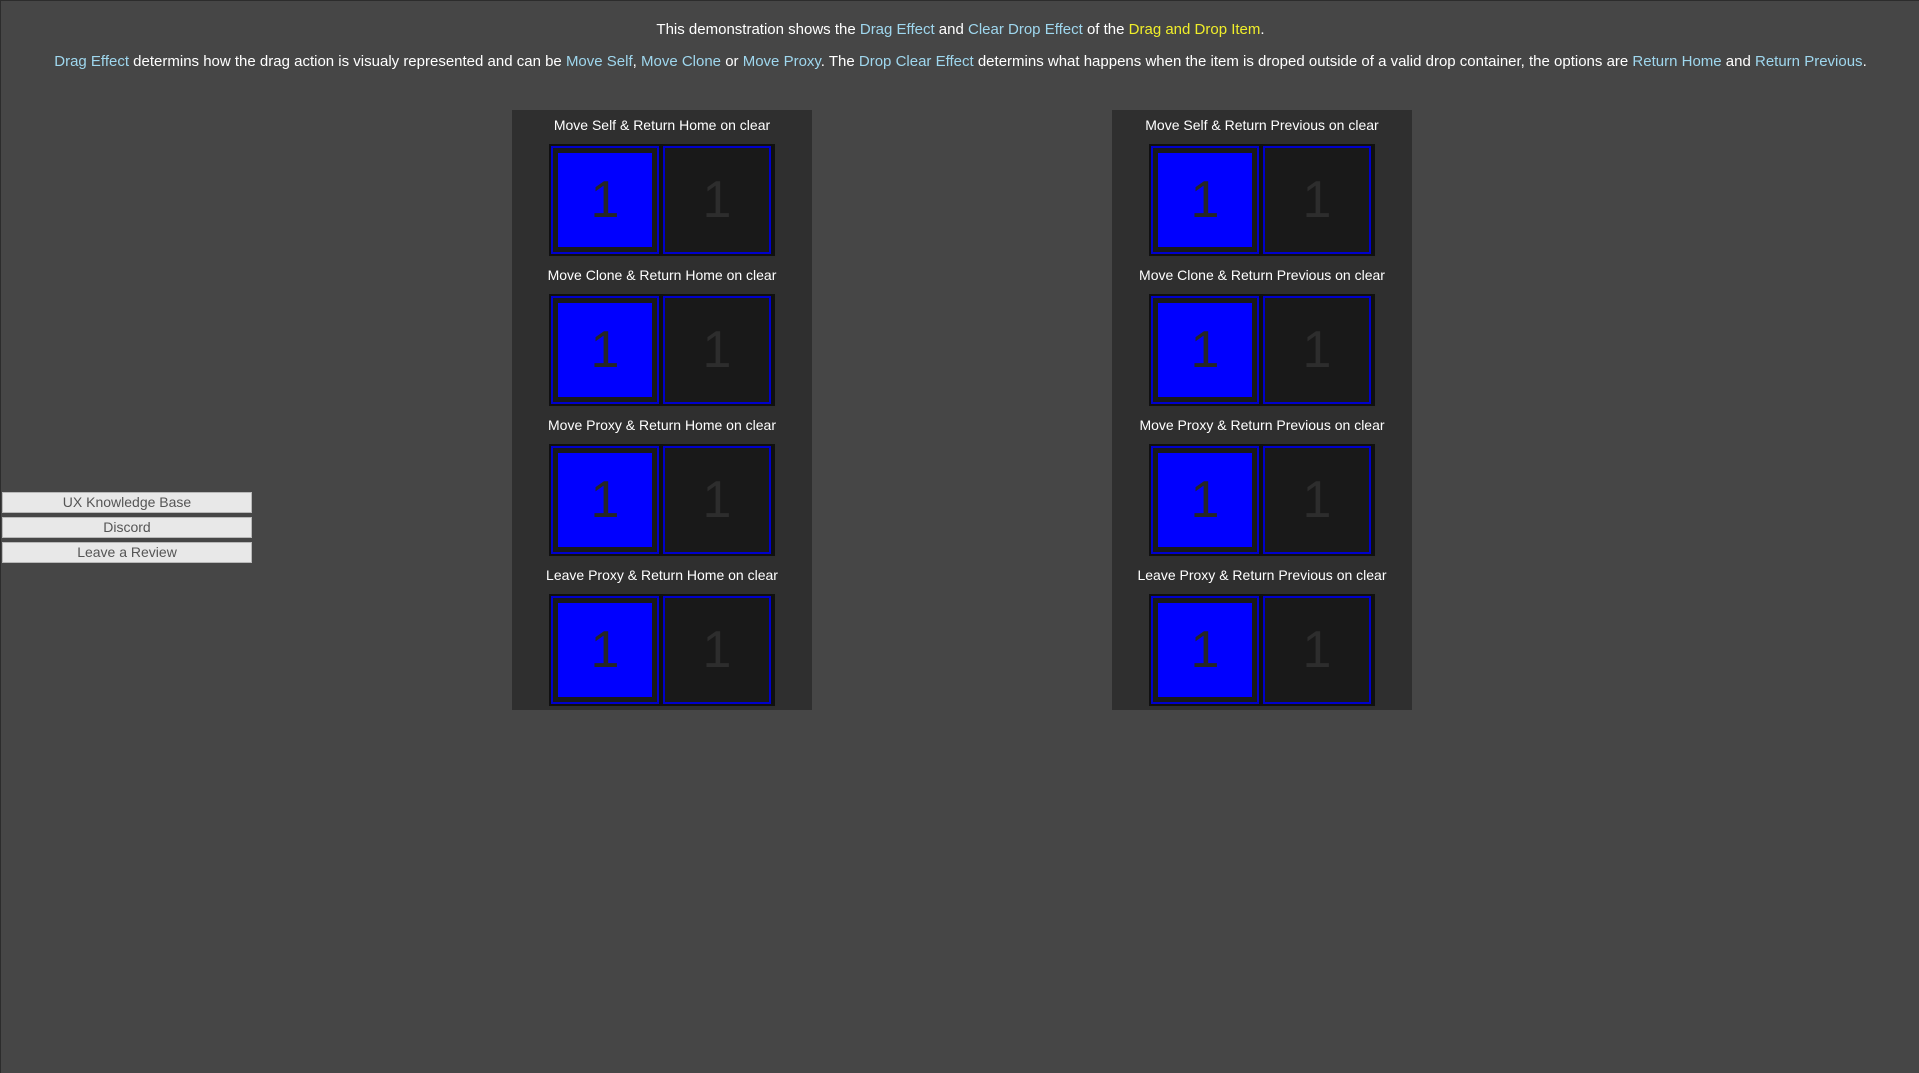 This screenshot has height=1073, width=1919. What do you see at coordinates (1809, 61) in the screenshot?
I see `term-return-previous: Return Previous` at bounding box center [1809, 61].